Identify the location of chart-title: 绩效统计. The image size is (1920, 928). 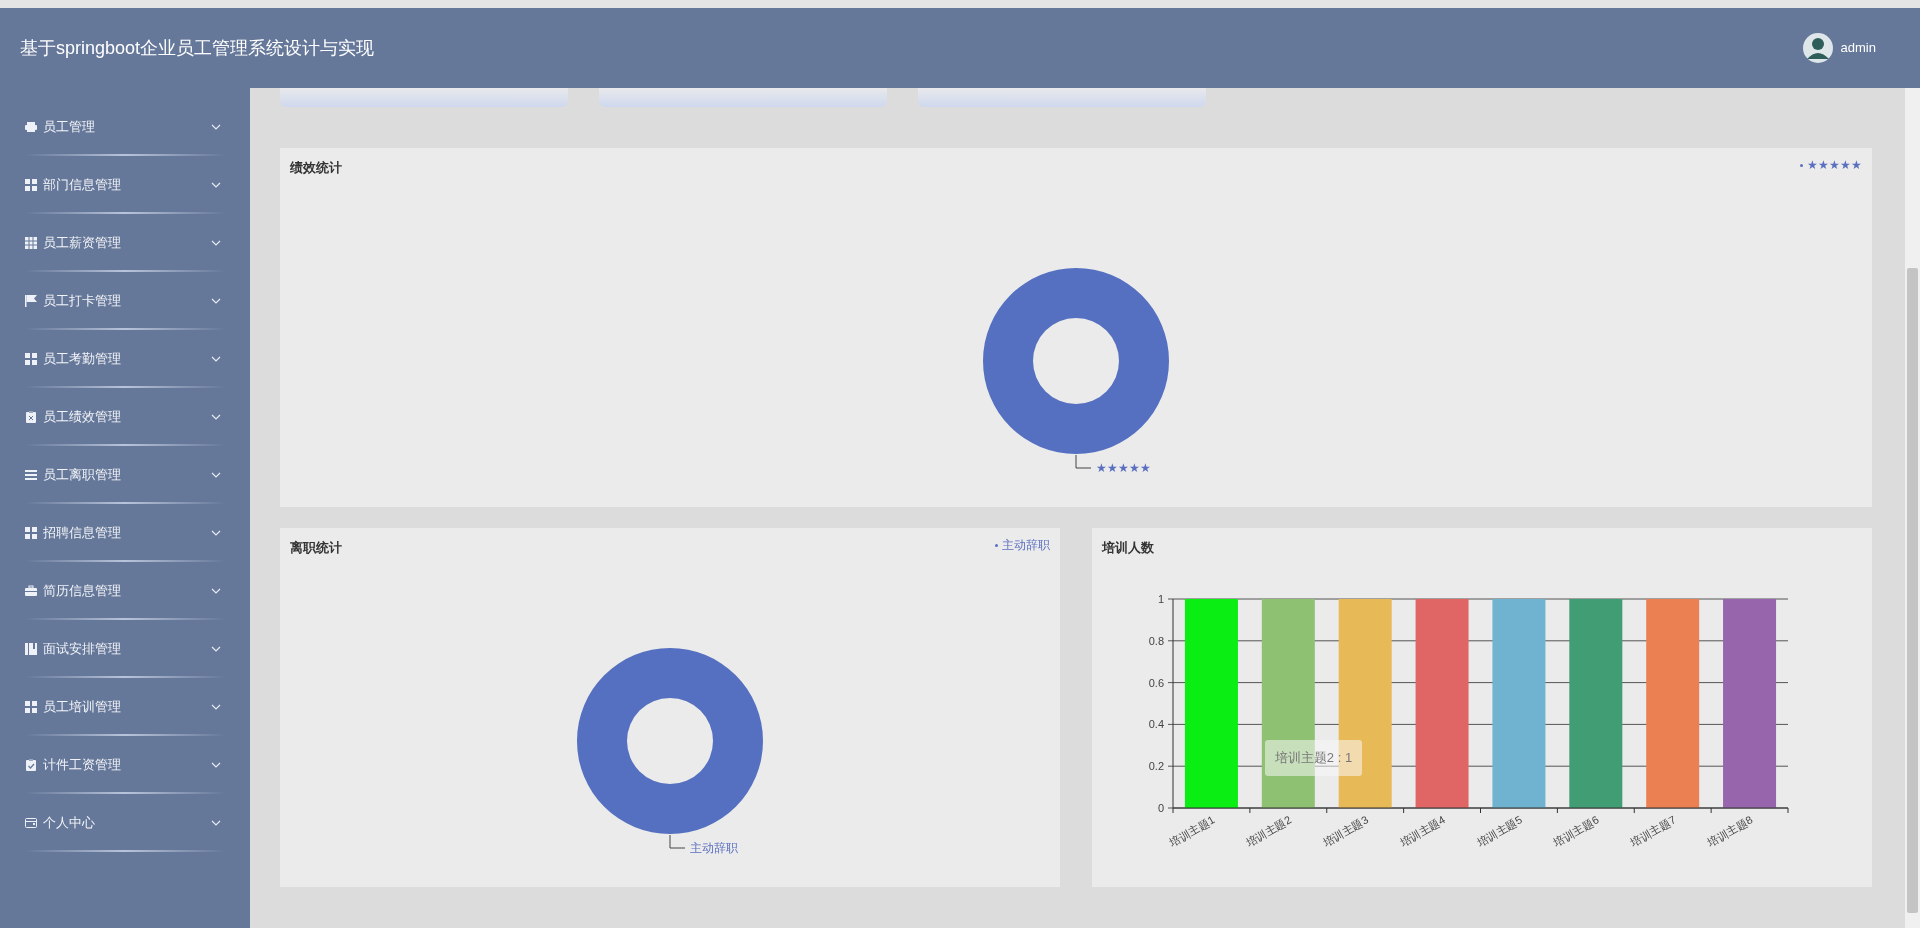
(316, 168).